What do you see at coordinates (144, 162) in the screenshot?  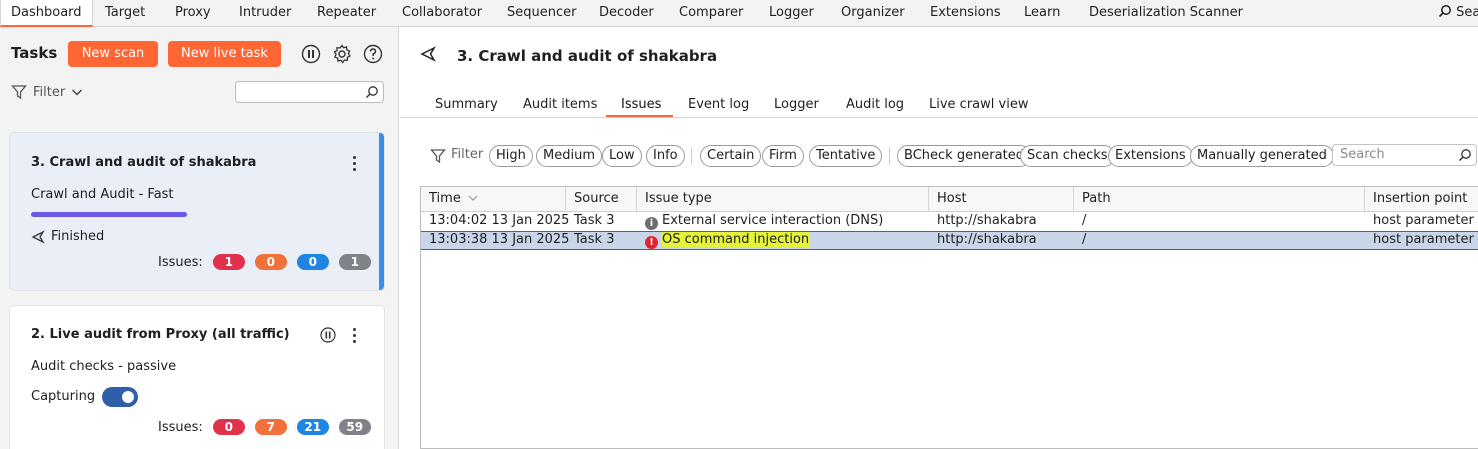 I see `task-title: 3. Crawl and audit of shakabra` at bounding box center [144, 162].